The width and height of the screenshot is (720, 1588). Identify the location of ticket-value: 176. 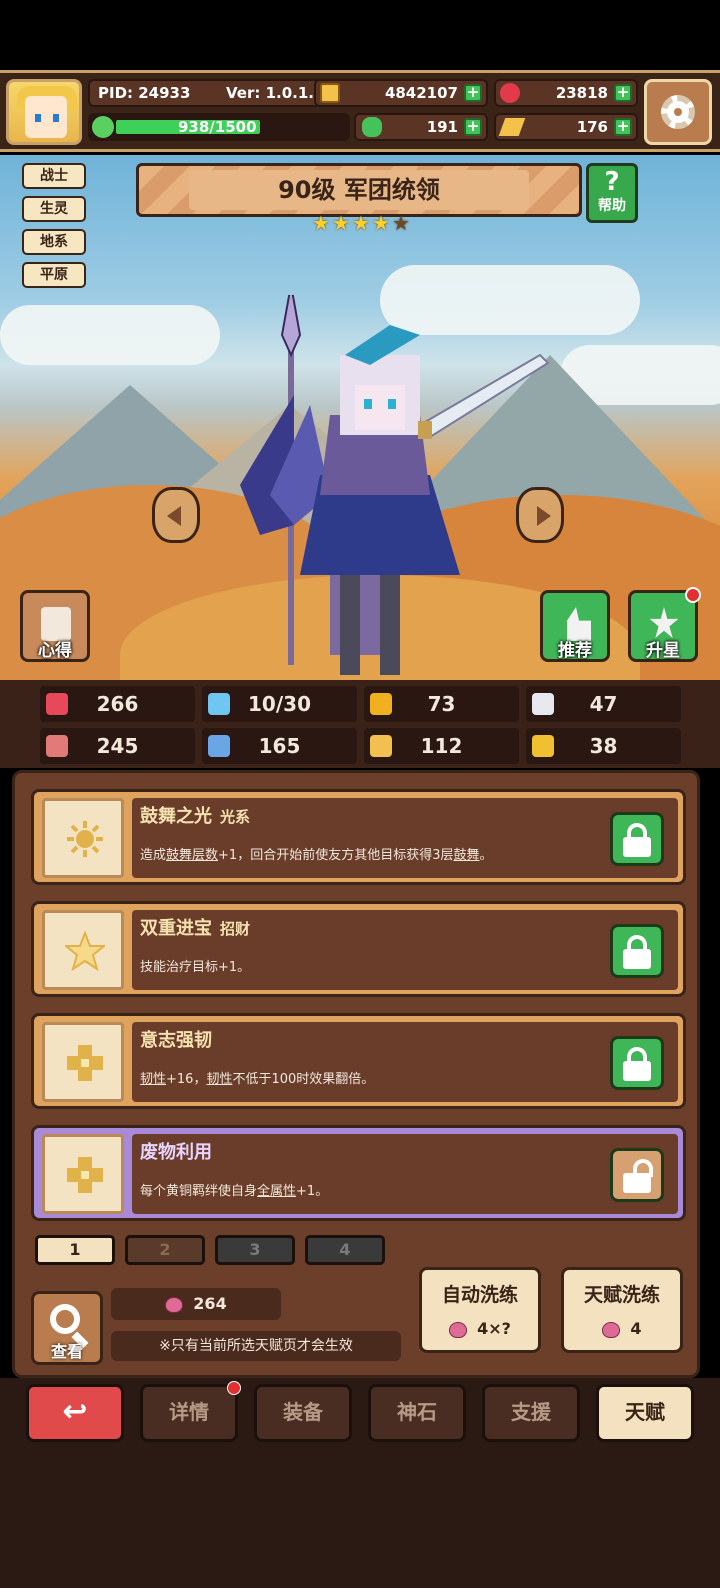
(592, 127).